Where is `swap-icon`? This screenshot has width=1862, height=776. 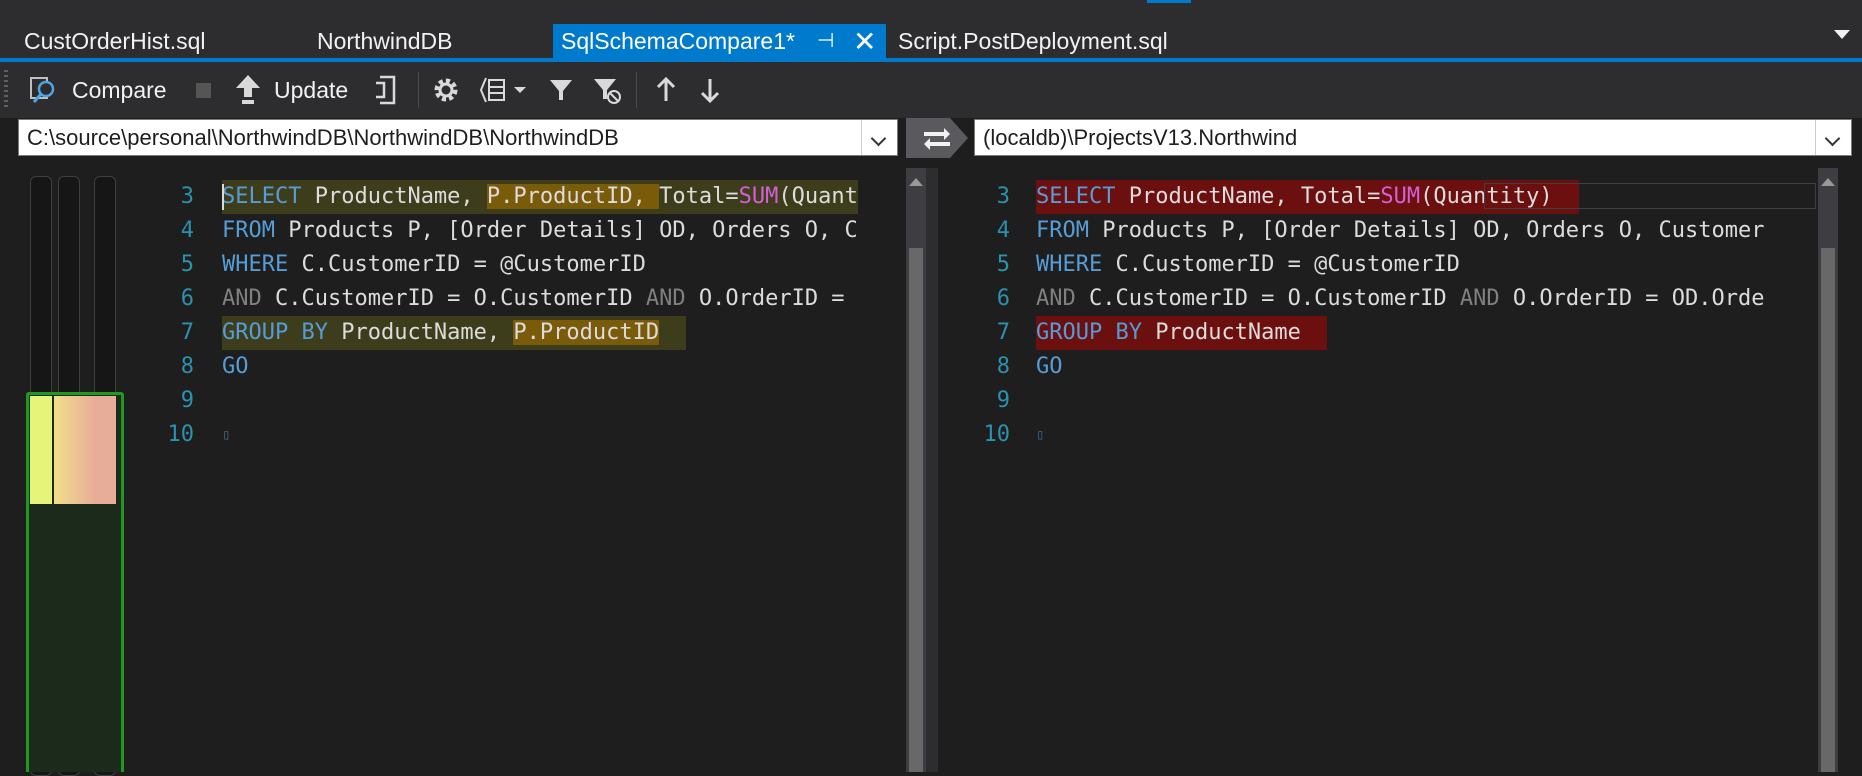
swap-icon is located at coordinates (937, 138).